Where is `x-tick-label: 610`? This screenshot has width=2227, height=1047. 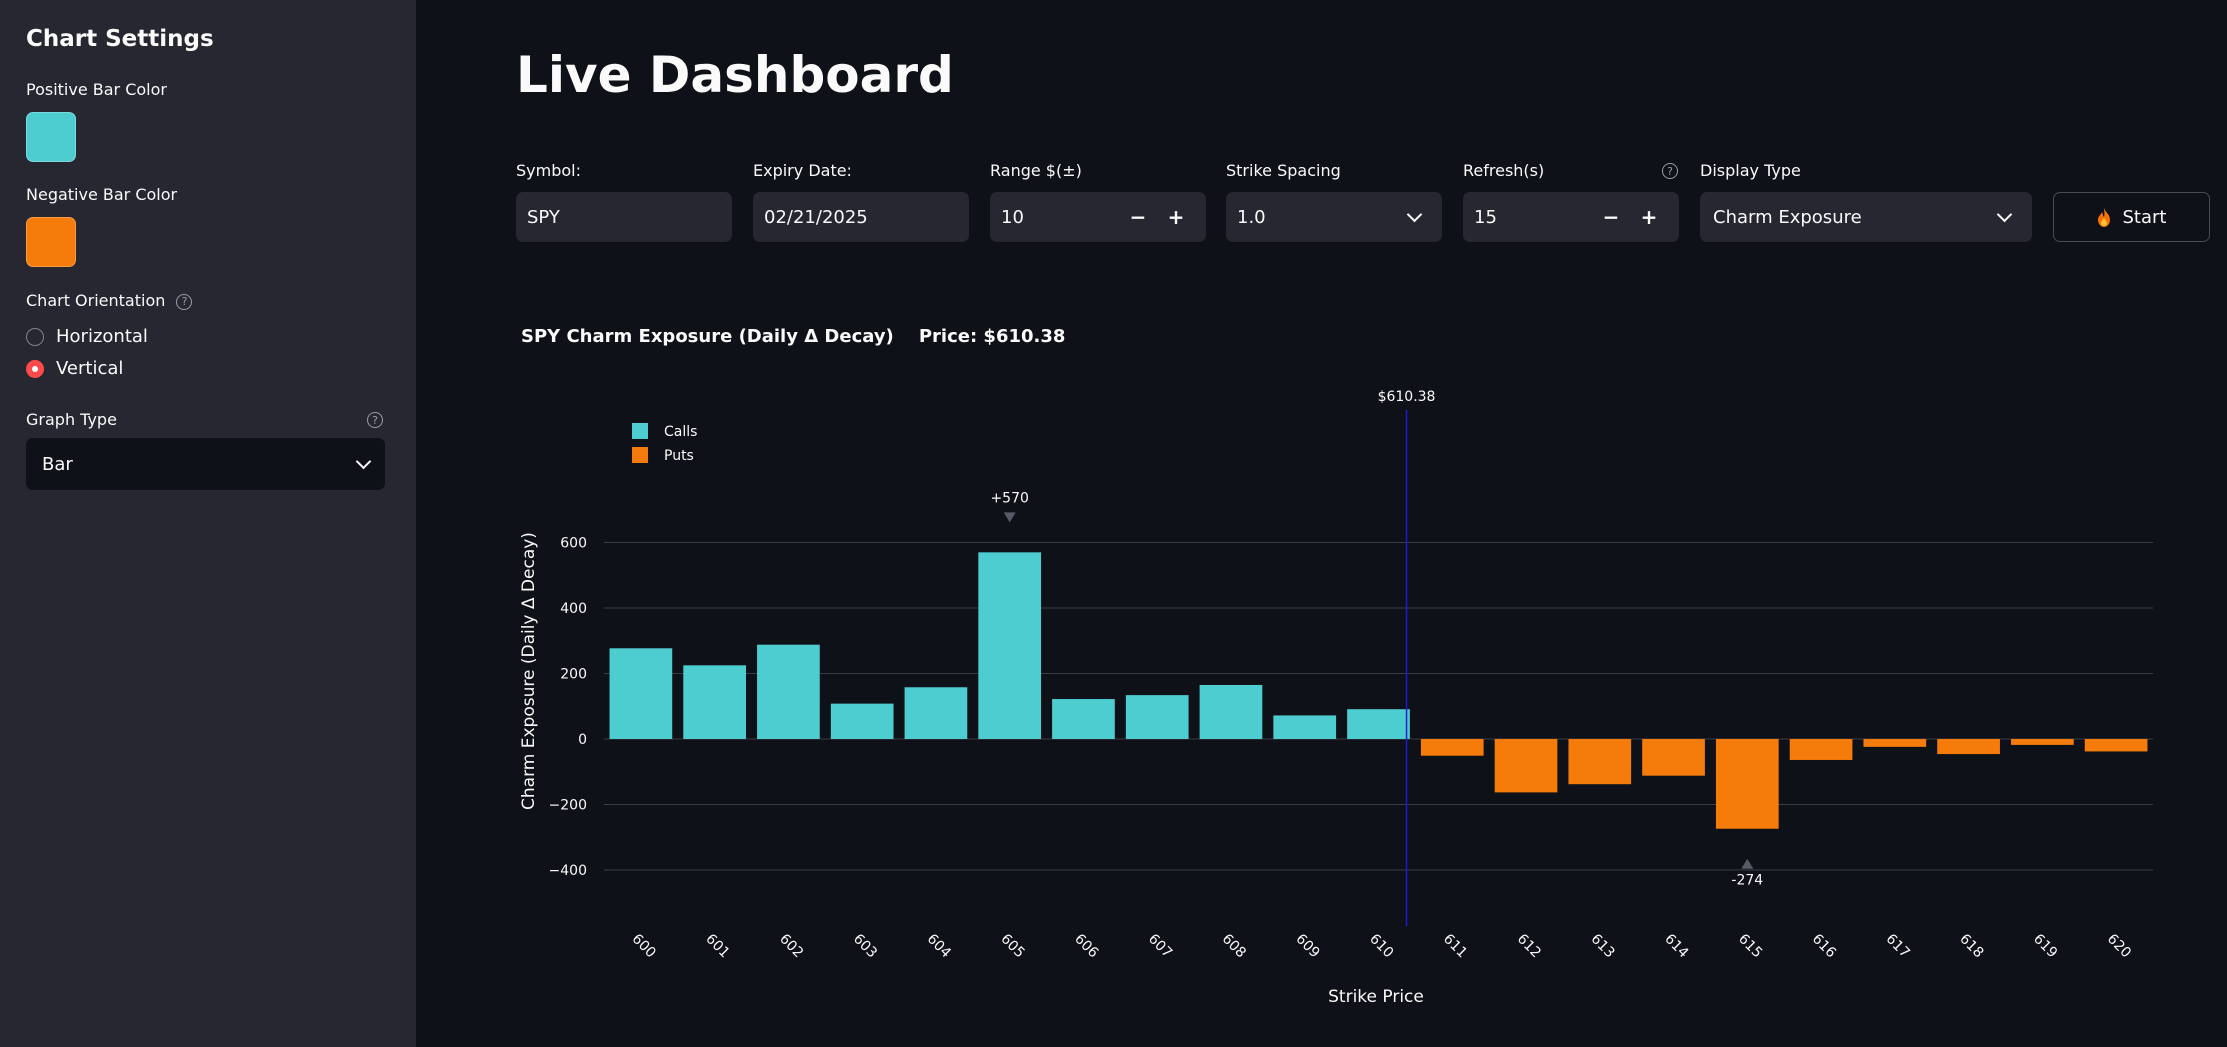
x-tick-label: 610 is located at coordinates (1381, 946).